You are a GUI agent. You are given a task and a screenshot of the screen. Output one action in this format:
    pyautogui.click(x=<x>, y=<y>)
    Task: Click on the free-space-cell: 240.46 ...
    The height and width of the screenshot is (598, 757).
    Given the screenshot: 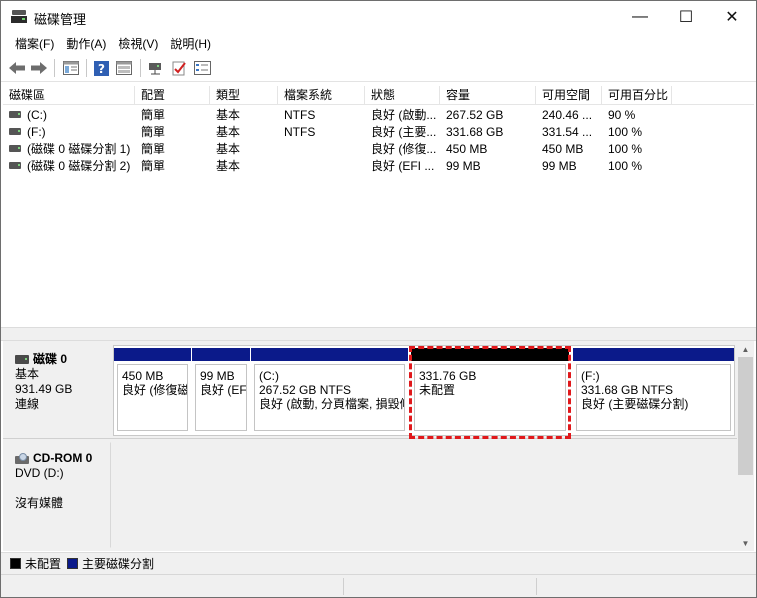 What is the action you would take?
    pyautogui.click(x=567, y=115)
    